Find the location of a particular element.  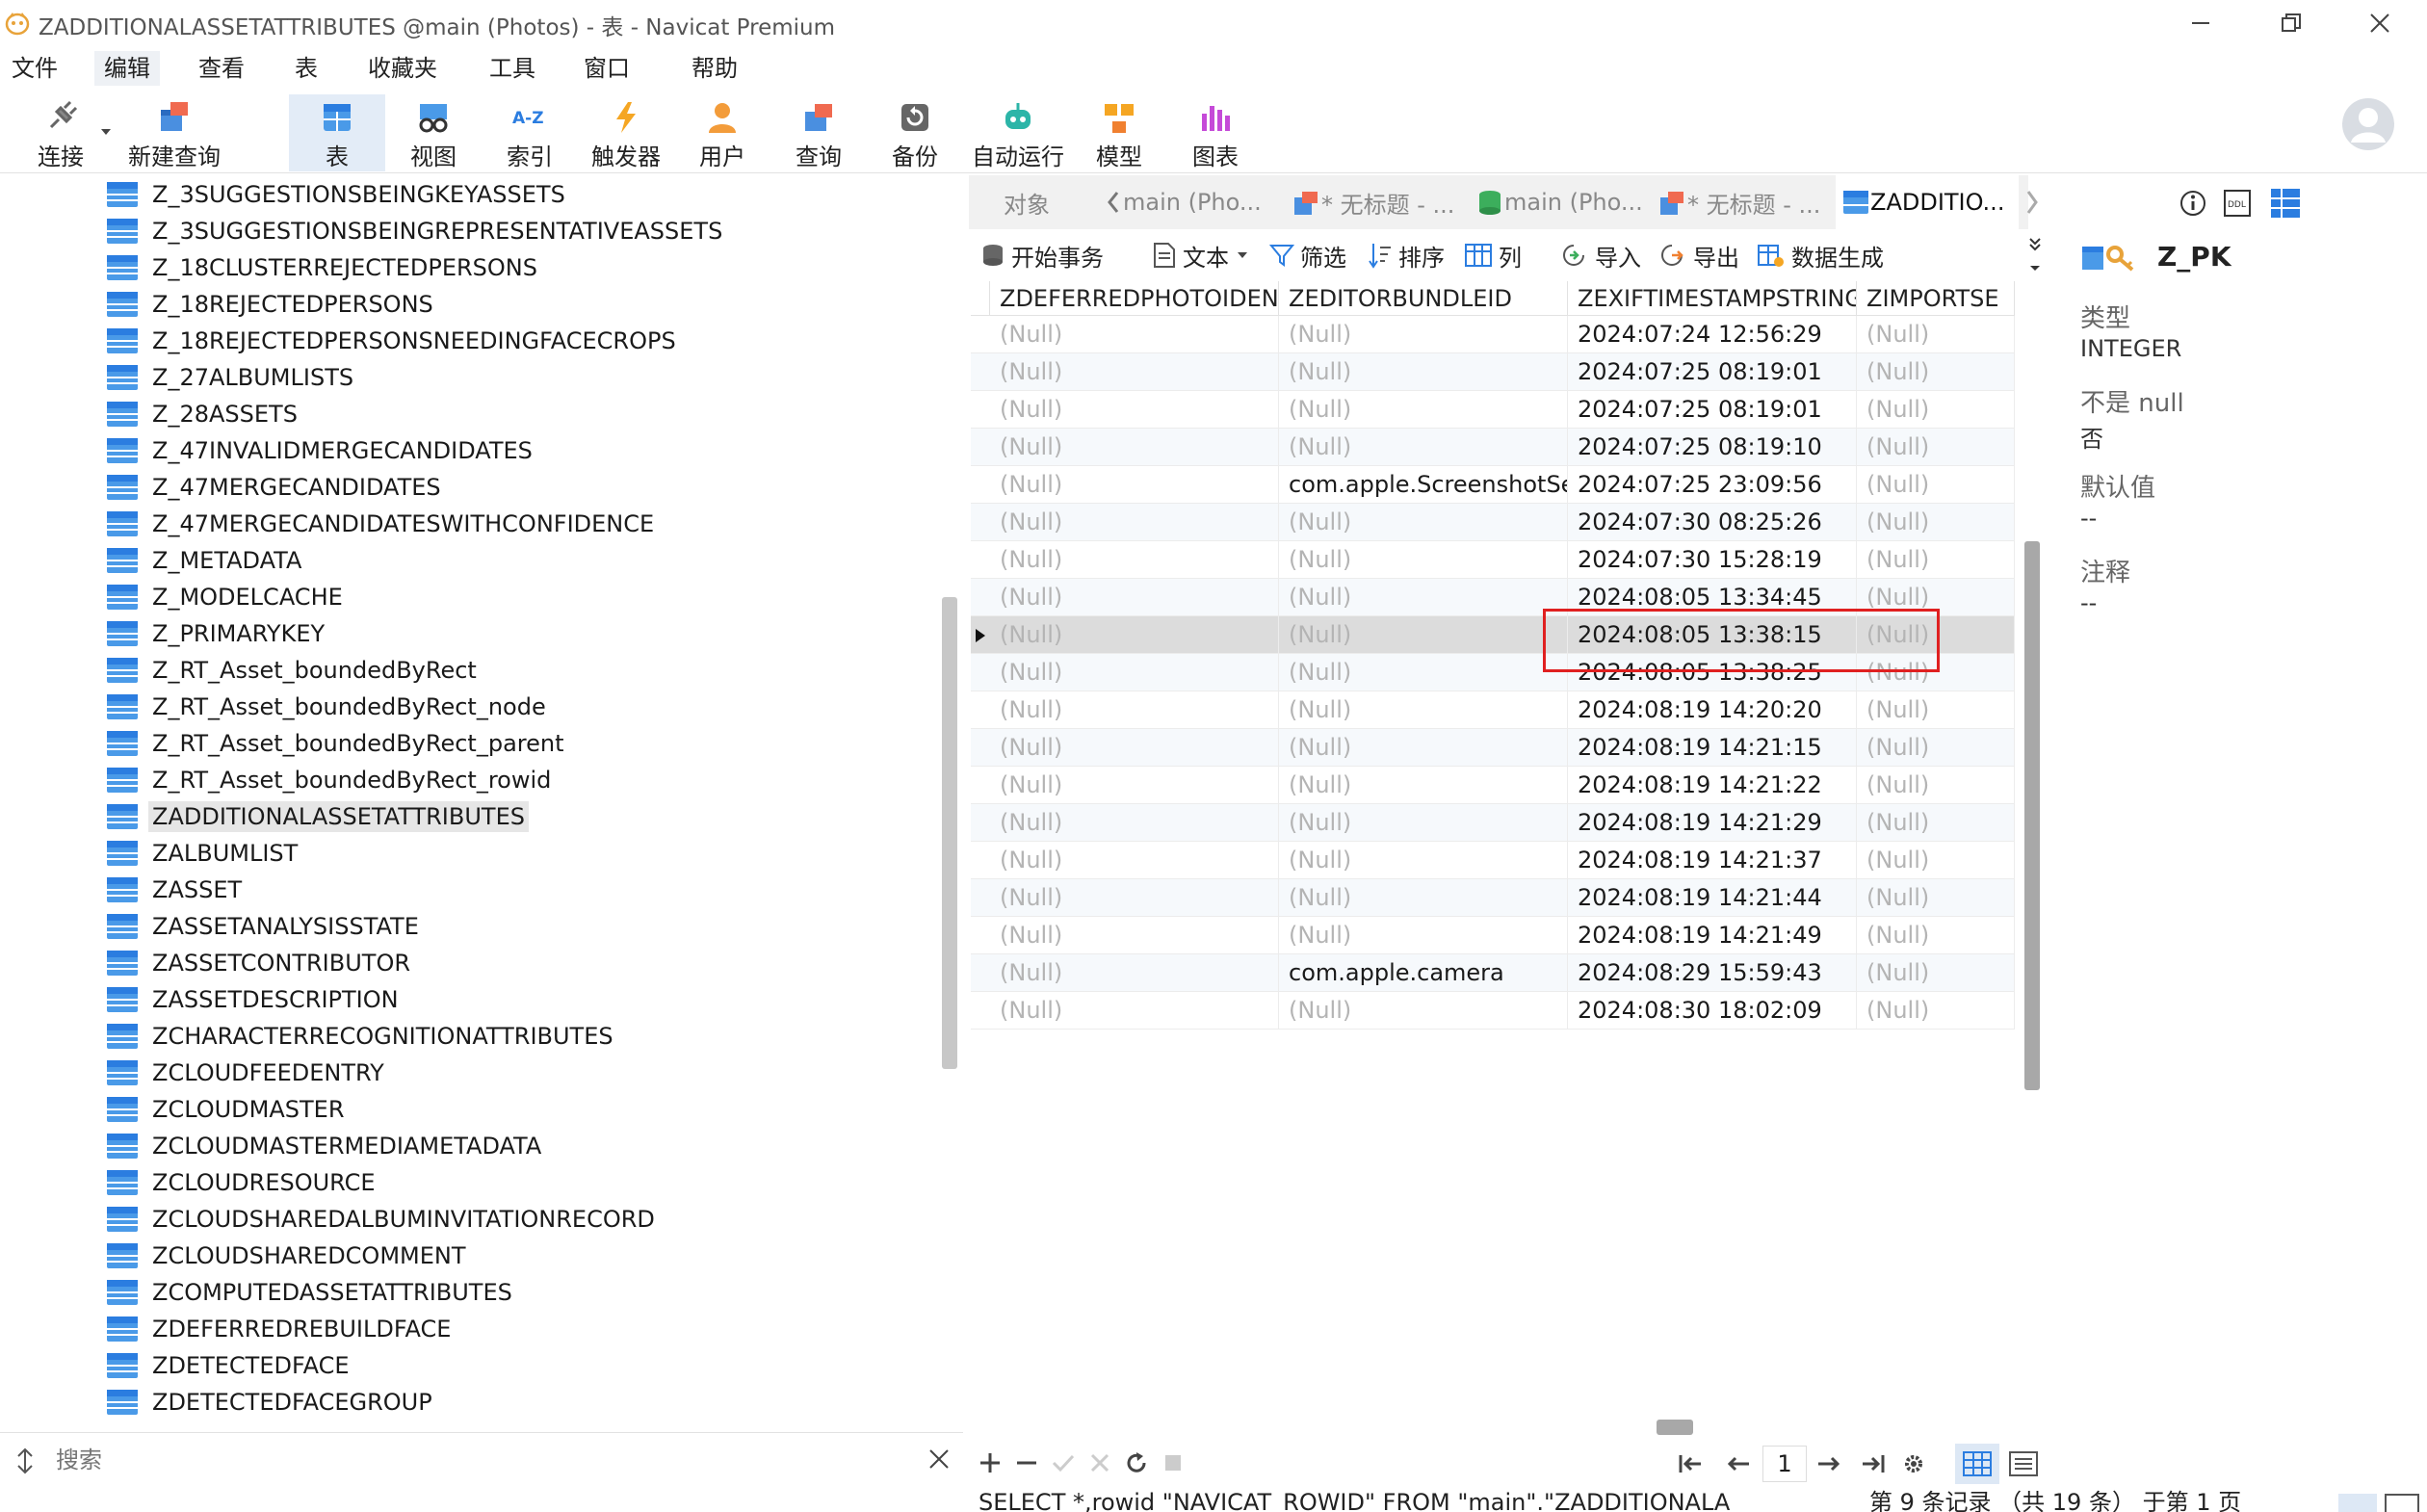

table-cell: 2024:08:30 18:02:09 is located at coordinates (1712, 1011).